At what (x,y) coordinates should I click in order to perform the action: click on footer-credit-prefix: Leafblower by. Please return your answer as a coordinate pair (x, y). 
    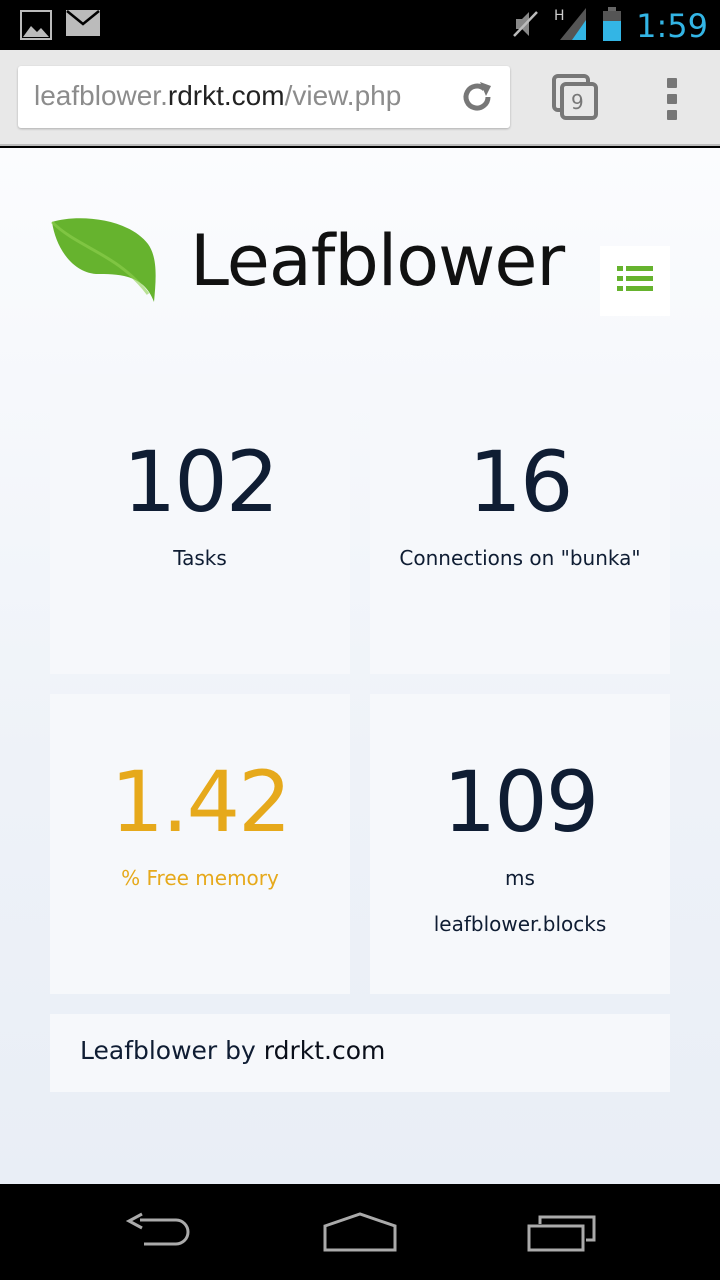
    Looking at the image, I should click on (172, 1050).